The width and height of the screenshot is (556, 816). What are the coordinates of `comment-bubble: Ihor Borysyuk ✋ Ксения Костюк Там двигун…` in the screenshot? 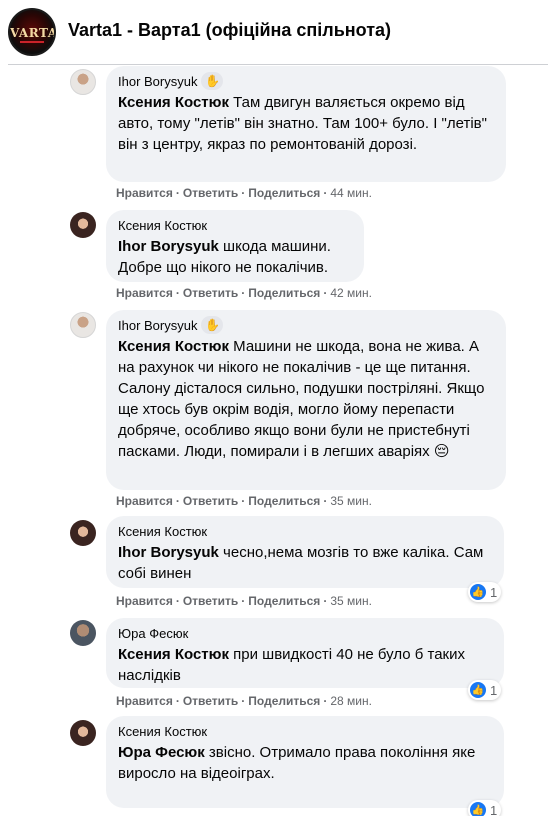 It's located at (306, 124).